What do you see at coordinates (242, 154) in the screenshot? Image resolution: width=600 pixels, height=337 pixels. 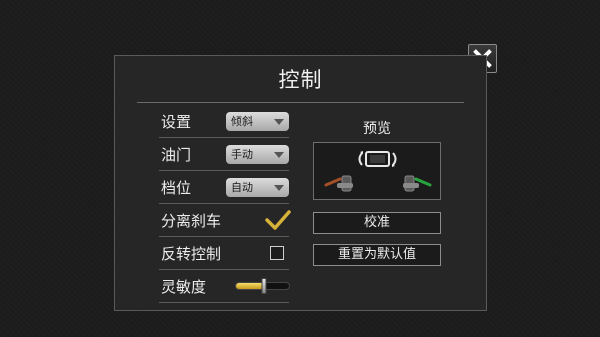 I see `throttle-dropdown-value: 手动` at bounding box center [242, 154].